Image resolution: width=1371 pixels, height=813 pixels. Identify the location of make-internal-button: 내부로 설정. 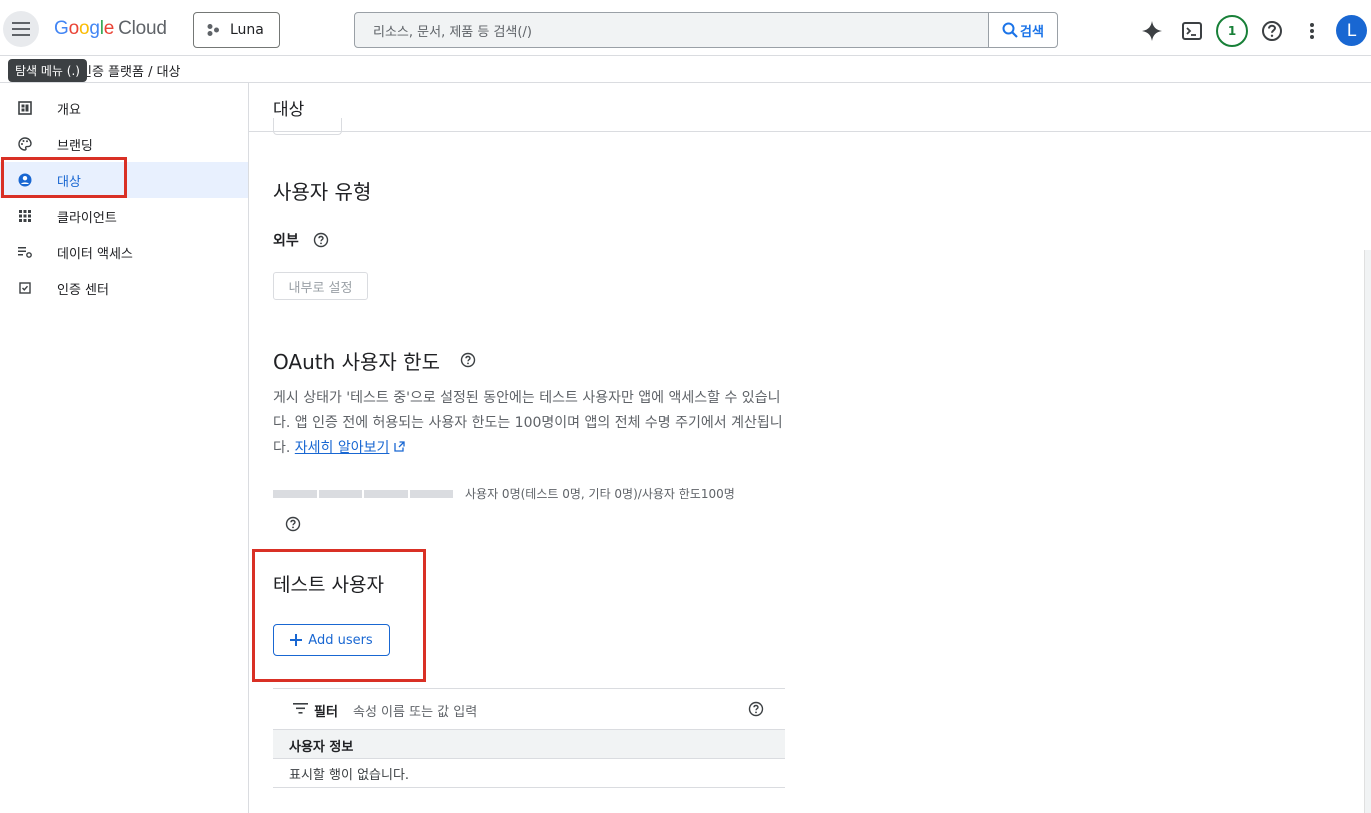
(320, 286).